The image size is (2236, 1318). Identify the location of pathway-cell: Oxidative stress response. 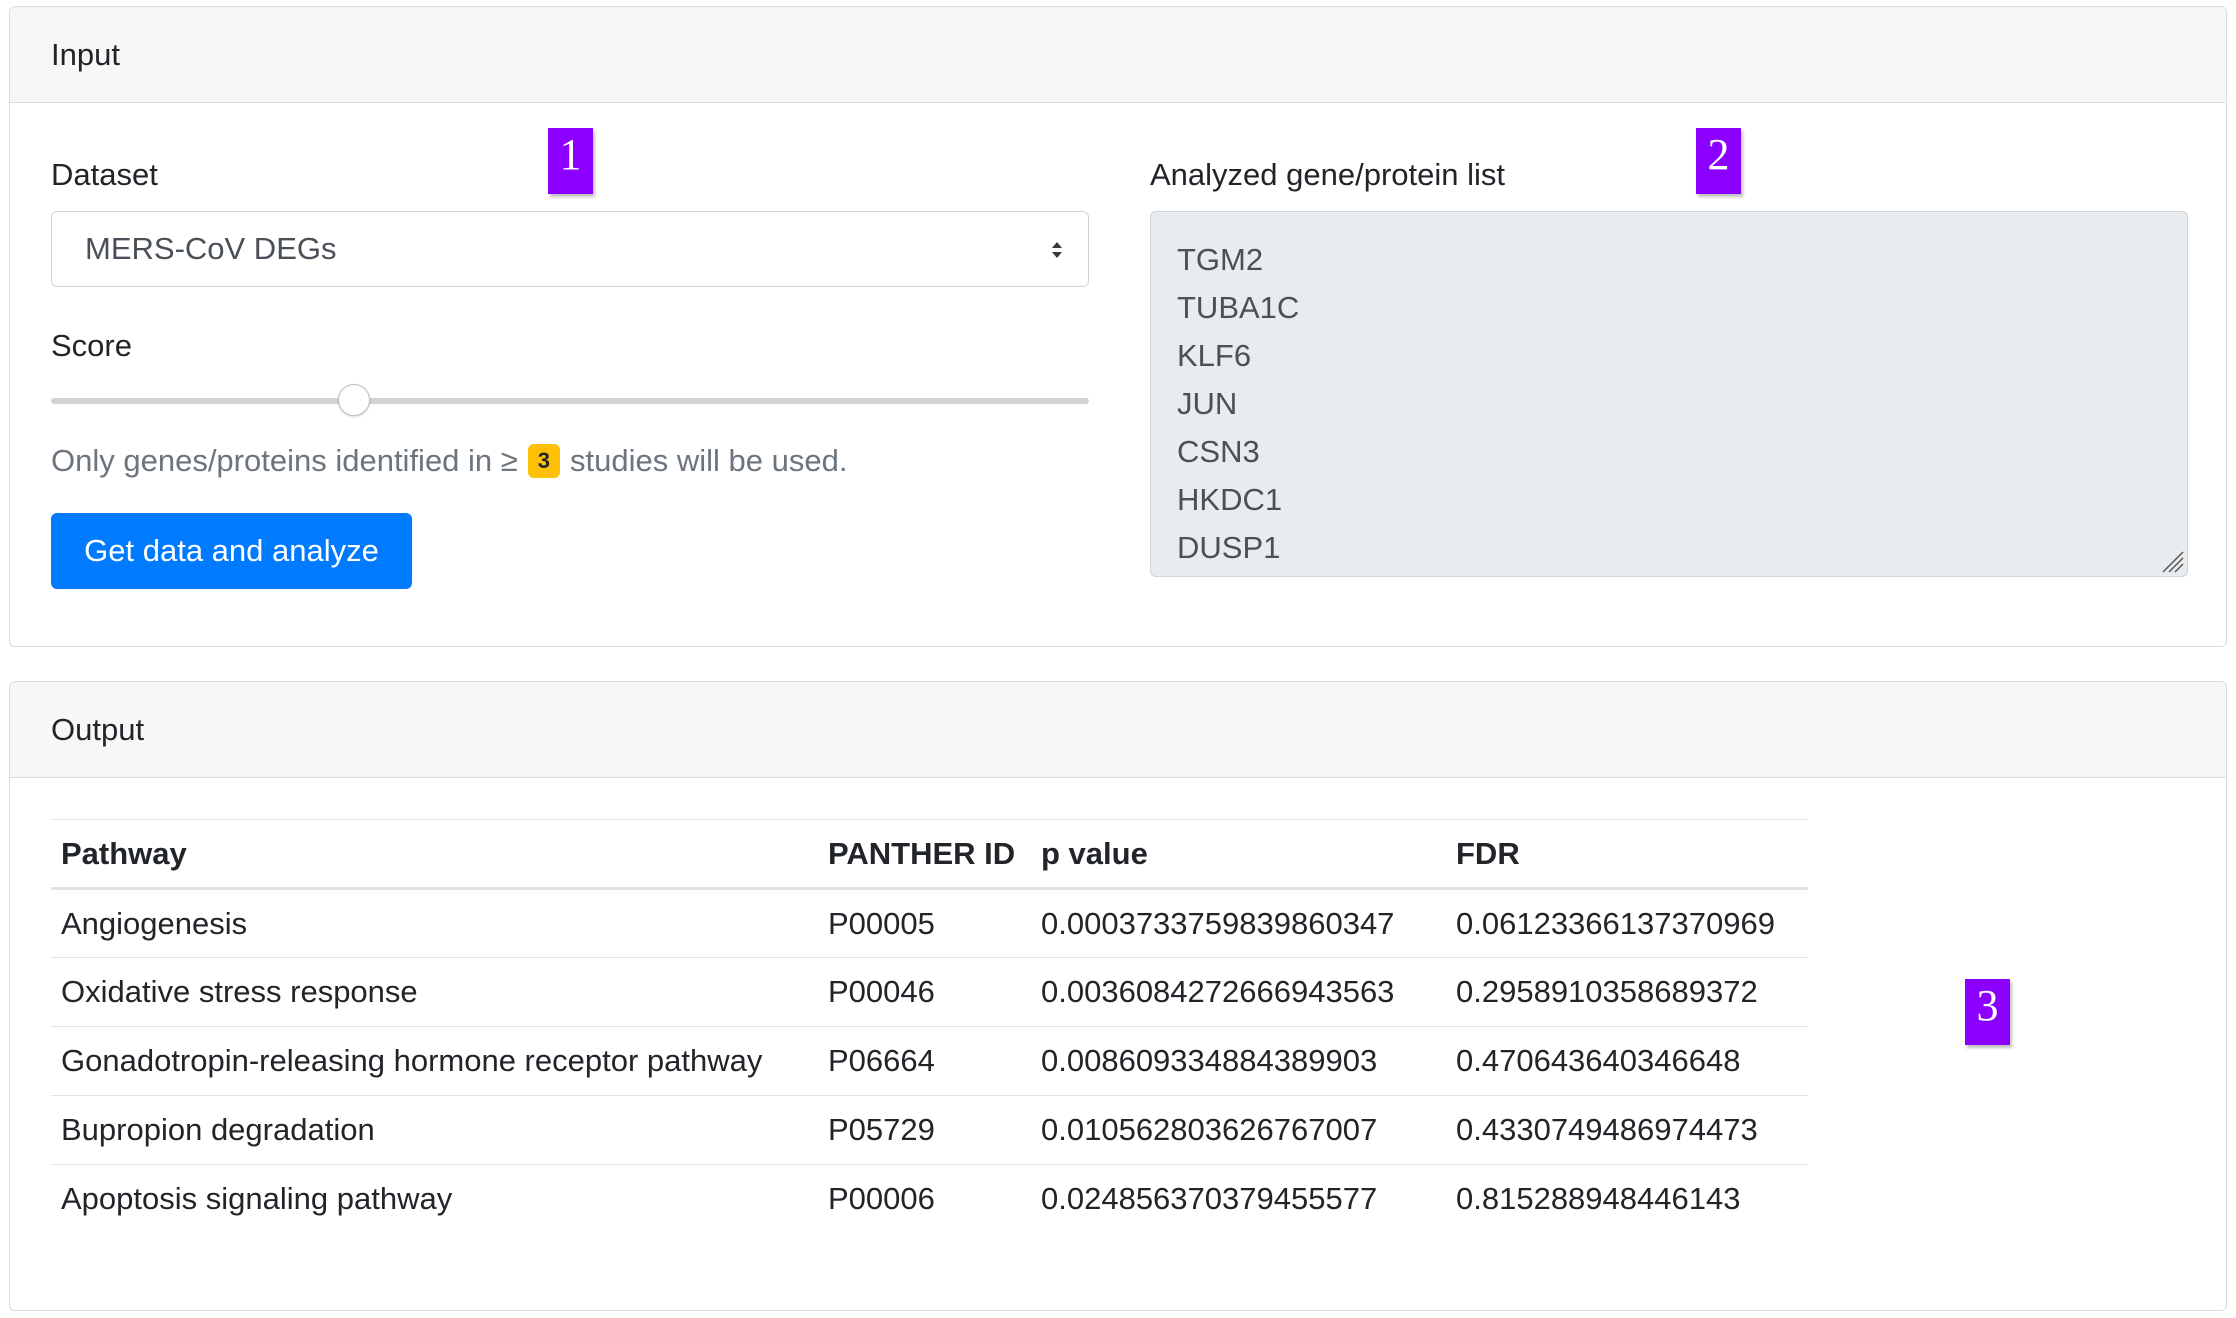
(239, 991).